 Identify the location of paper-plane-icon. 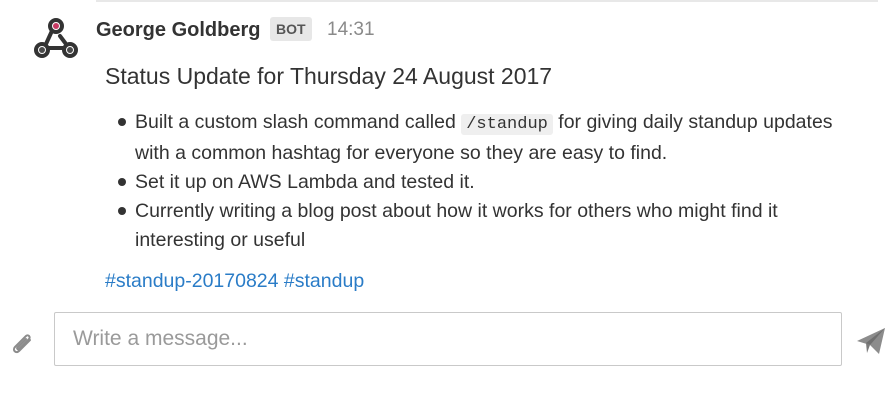
(871, 341).